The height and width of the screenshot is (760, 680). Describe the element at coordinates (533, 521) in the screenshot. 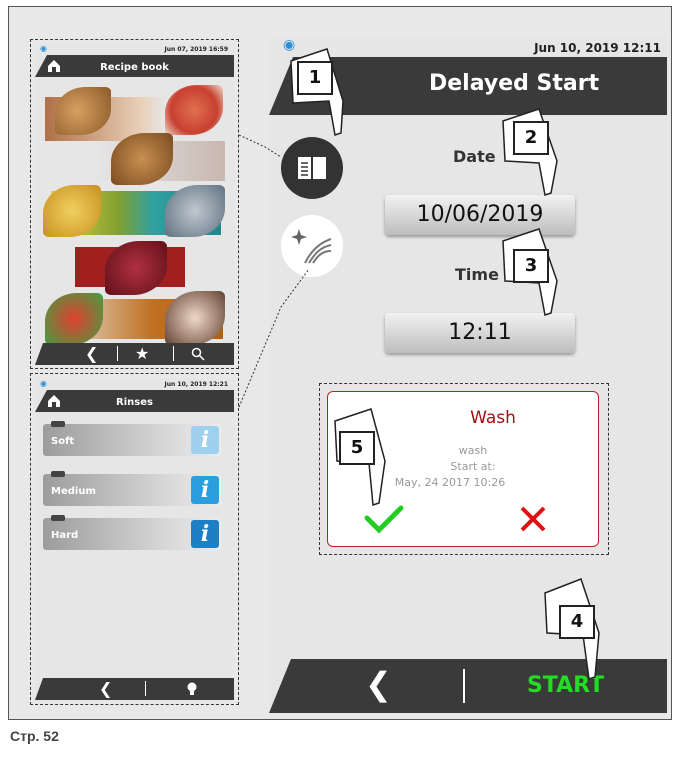

I see `cancel-x-icon` at that location.